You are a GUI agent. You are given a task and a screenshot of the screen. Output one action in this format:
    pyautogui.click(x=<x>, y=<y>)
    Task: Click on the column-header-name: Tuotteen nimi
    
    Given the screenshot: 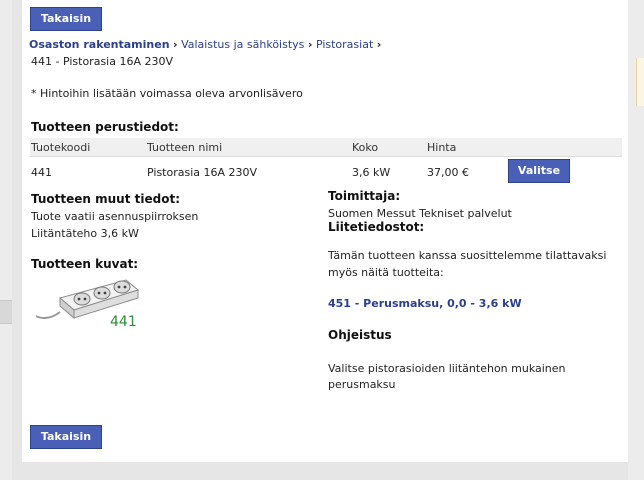 What is the action you would take?
    pyautogui.click(x=185, y=147)
    